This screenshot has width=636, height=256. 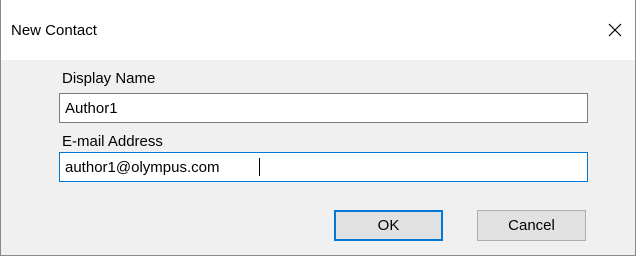 I want to click on ok-button: OK, so click(x=388, y=225).